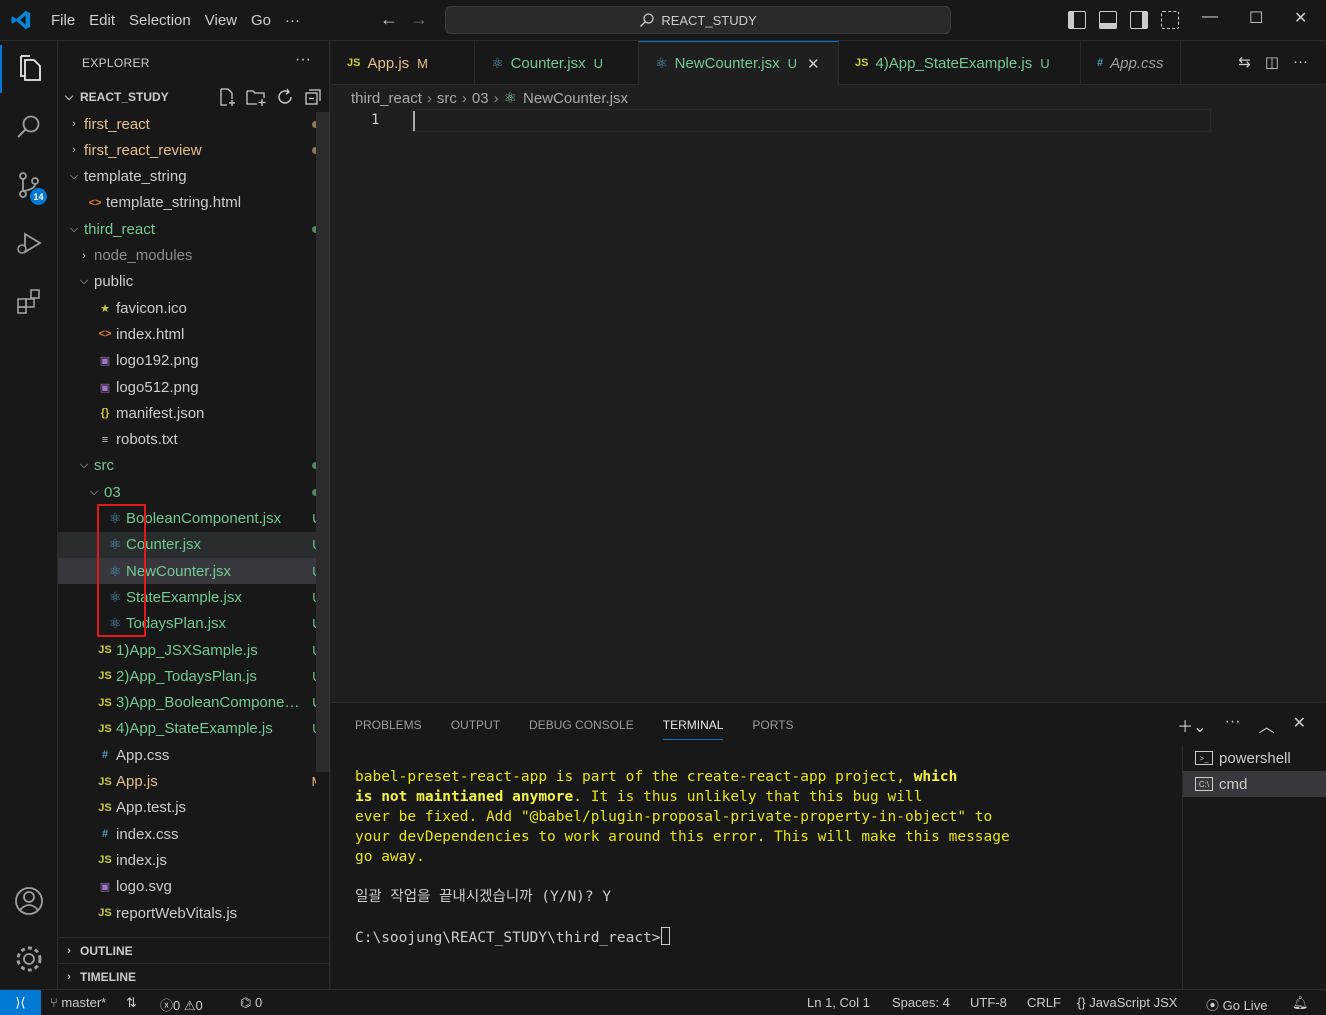 This screenshot has width=1326, height=1015. I want to click on source-control-icon, so click(29, 185).